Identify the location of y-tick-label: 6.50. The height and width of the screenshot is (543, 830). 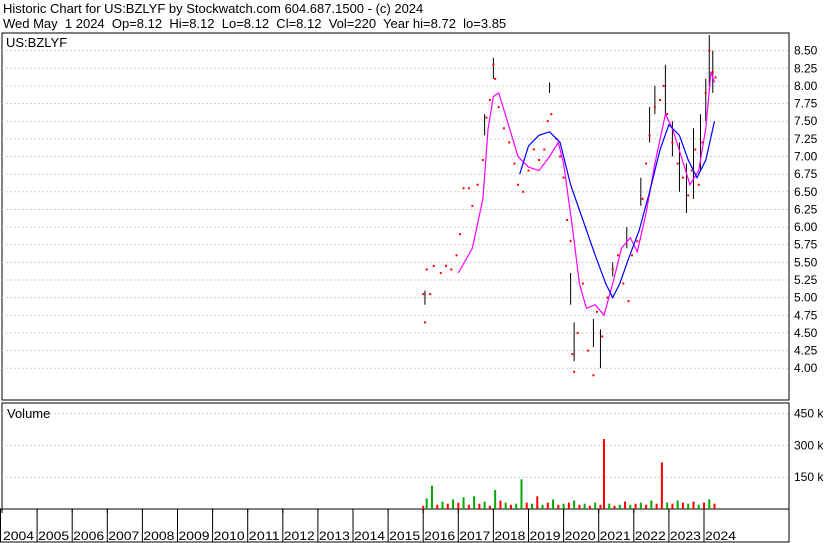
(806, 192).